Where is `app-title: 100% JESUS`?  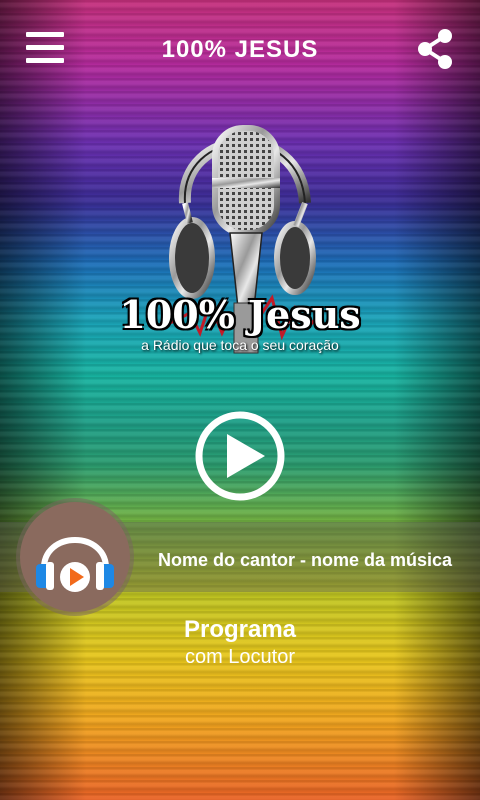
app-title: 100% JESUS is located at coordinates (240, 49).